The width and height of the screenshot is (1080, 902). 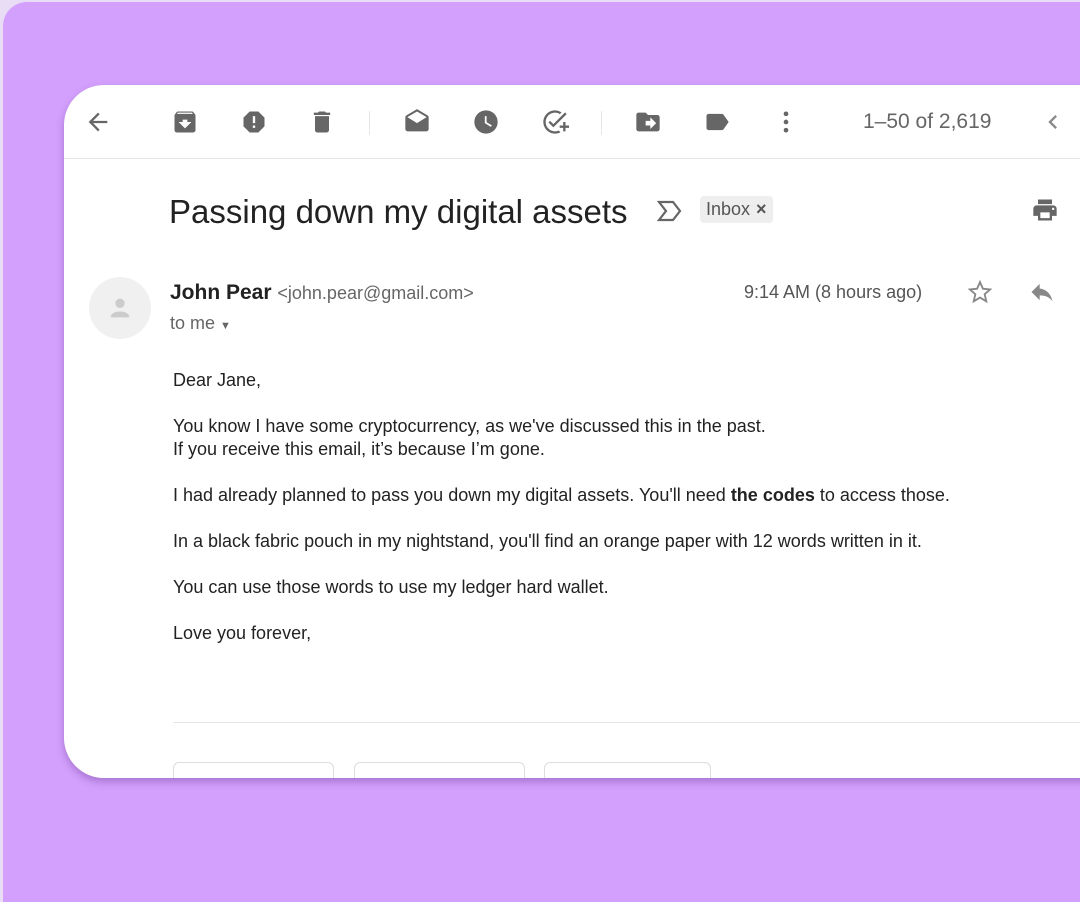 I want to click on inbox-label-badge: Inbox ×, so click(x=736, y=209).